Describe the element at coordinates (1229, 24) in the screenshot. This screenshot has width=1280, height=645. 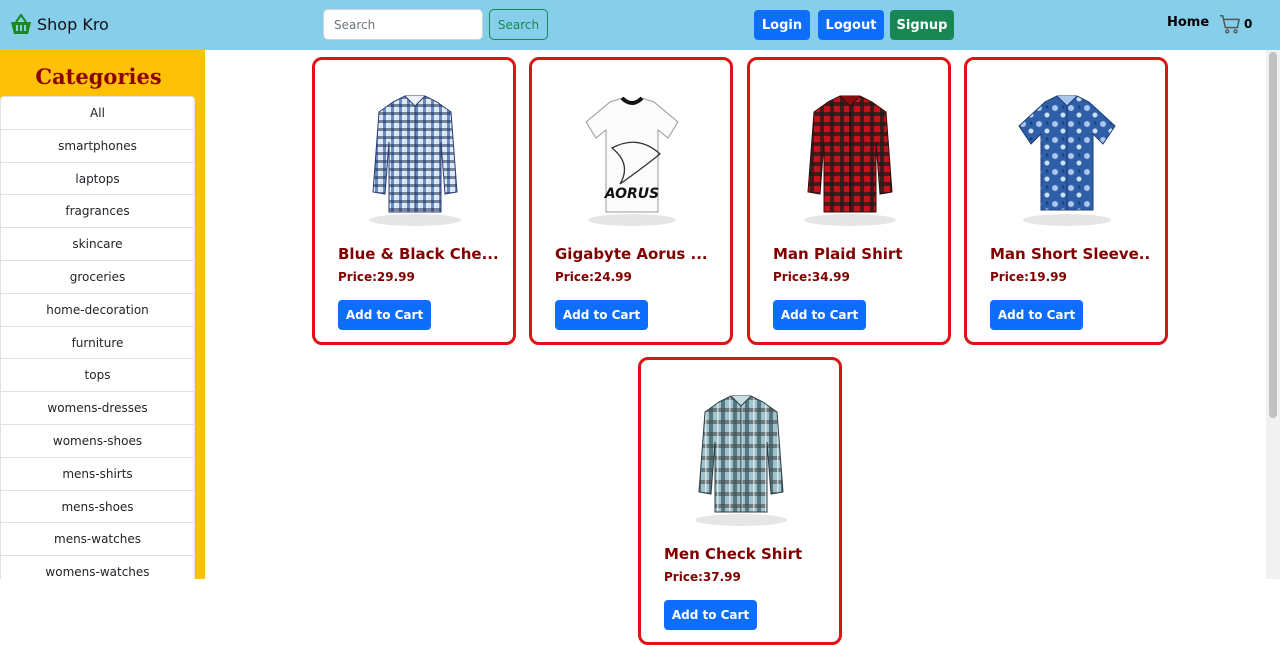
I see `cart-icon` at that location.